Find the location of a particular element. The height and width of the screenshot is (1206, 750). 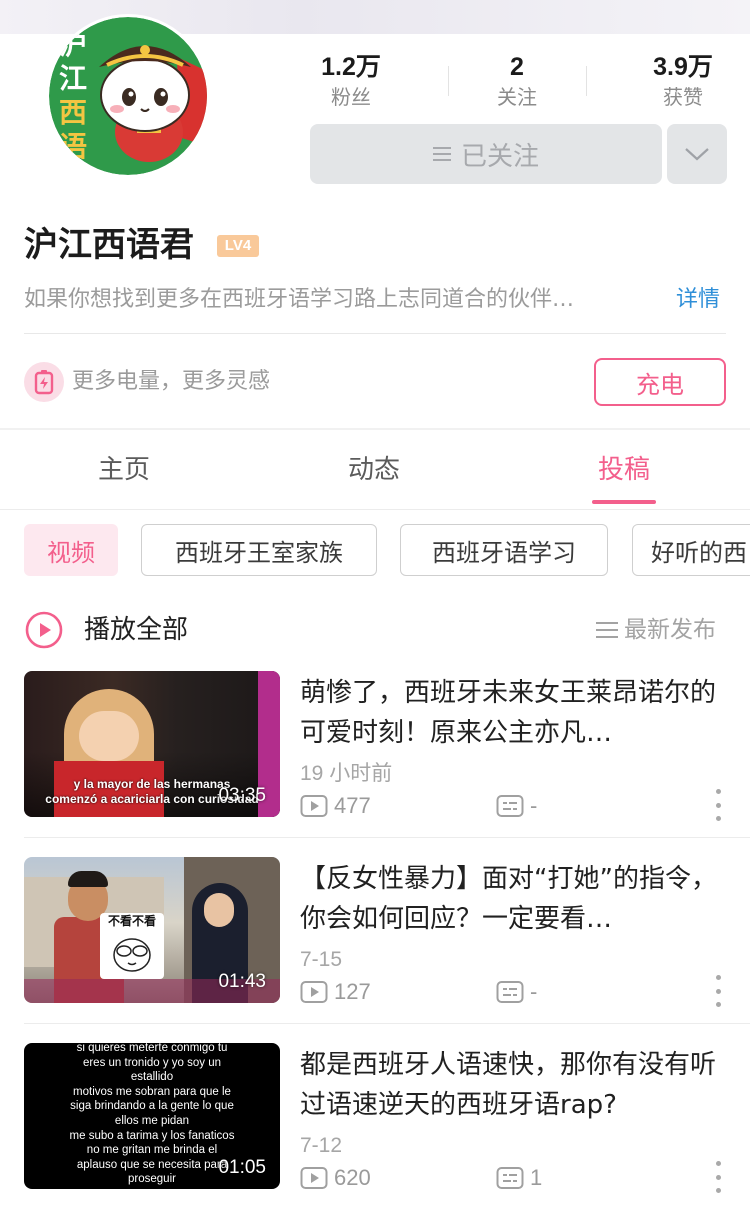

play-circle-icon is located at coordinates (44, 630).